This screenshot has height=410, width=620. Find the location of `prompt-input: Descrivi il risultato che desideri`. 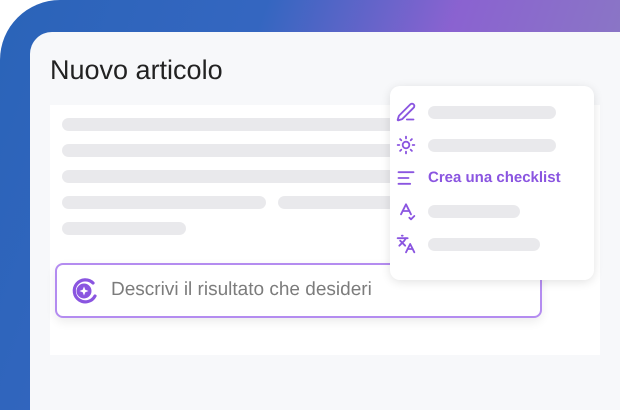

prompt-input: Descrivi il risultato che desideri is located at coordinates (319, 290).